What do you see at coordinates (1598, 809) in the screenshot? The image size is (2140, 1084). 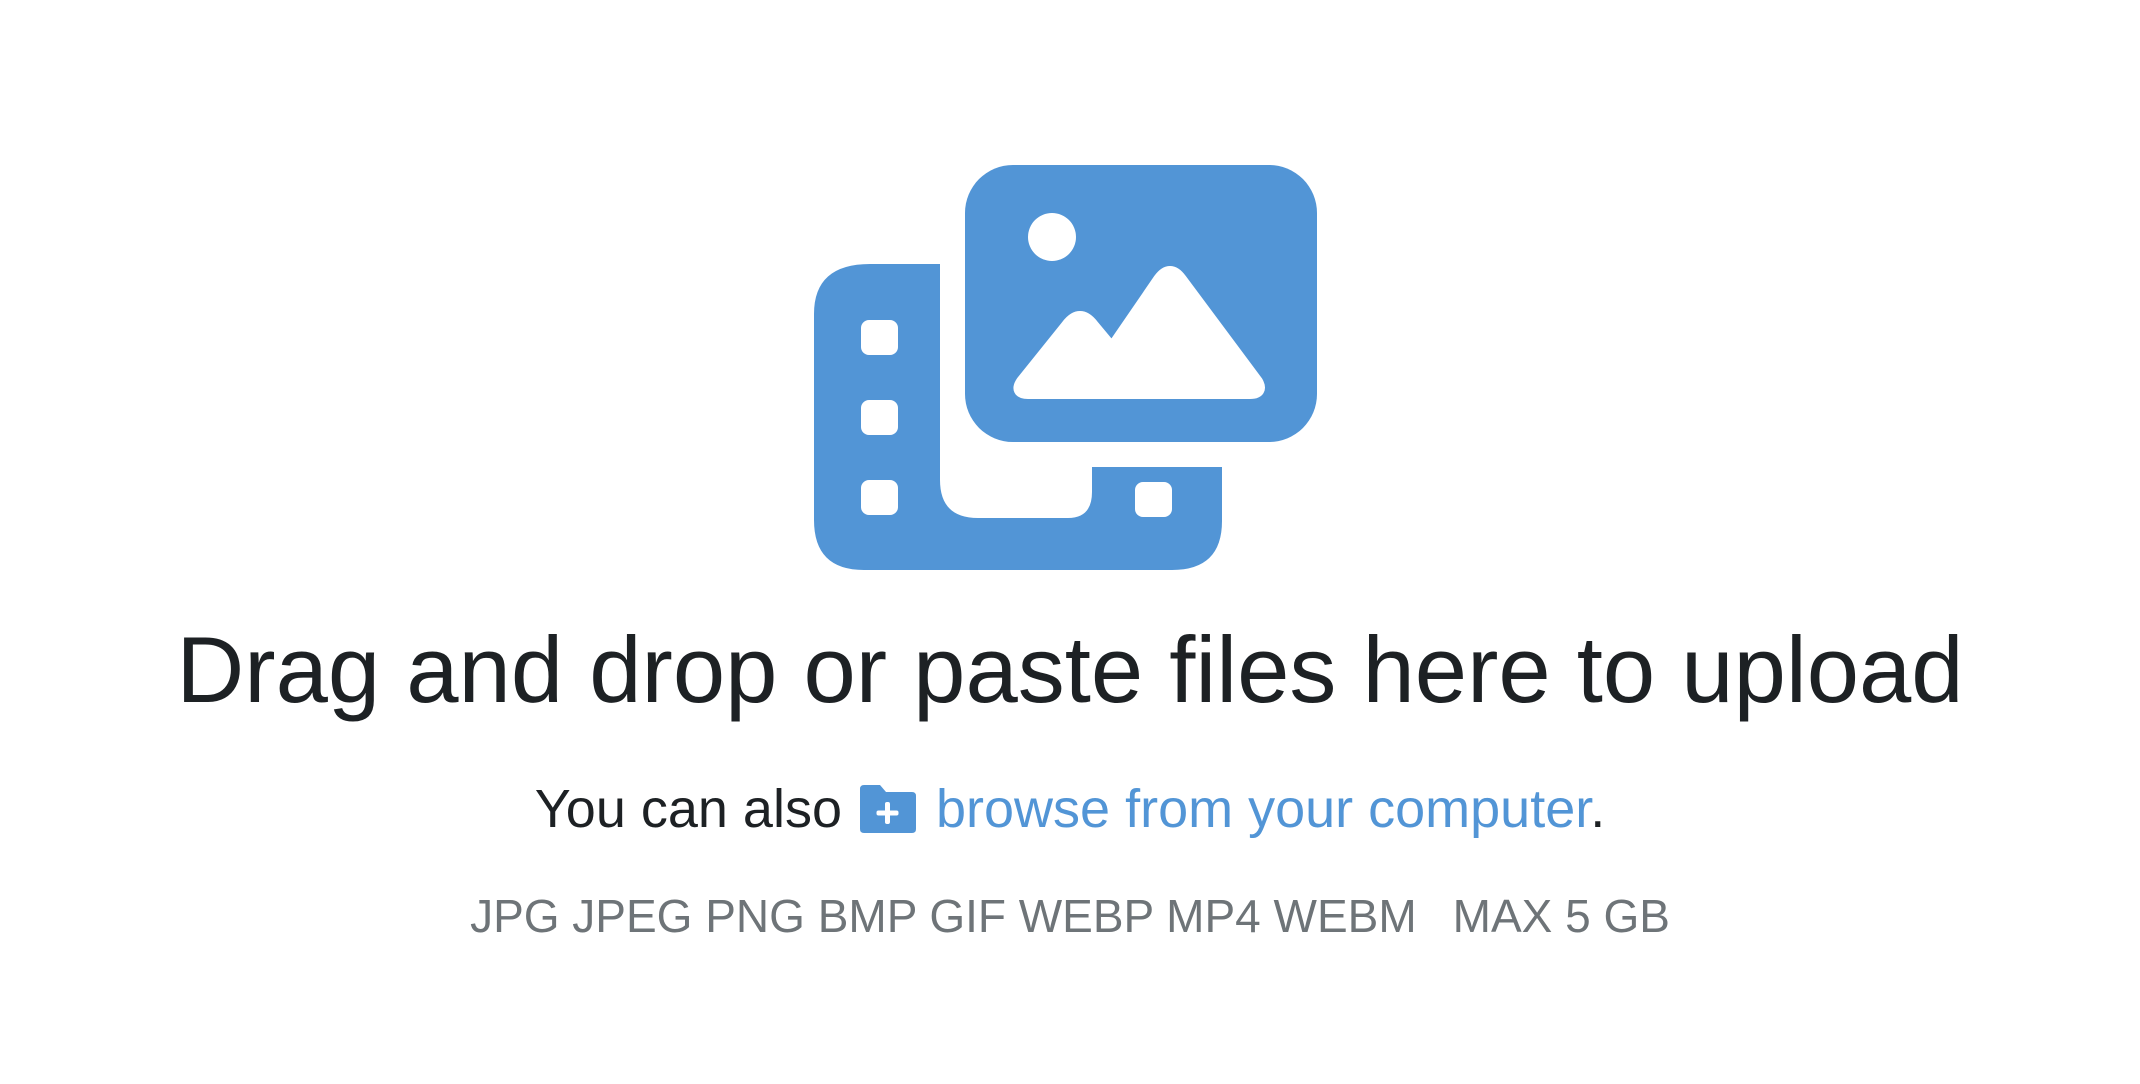 I see `subline-suffix: .` at bounding box center [1598, 809].